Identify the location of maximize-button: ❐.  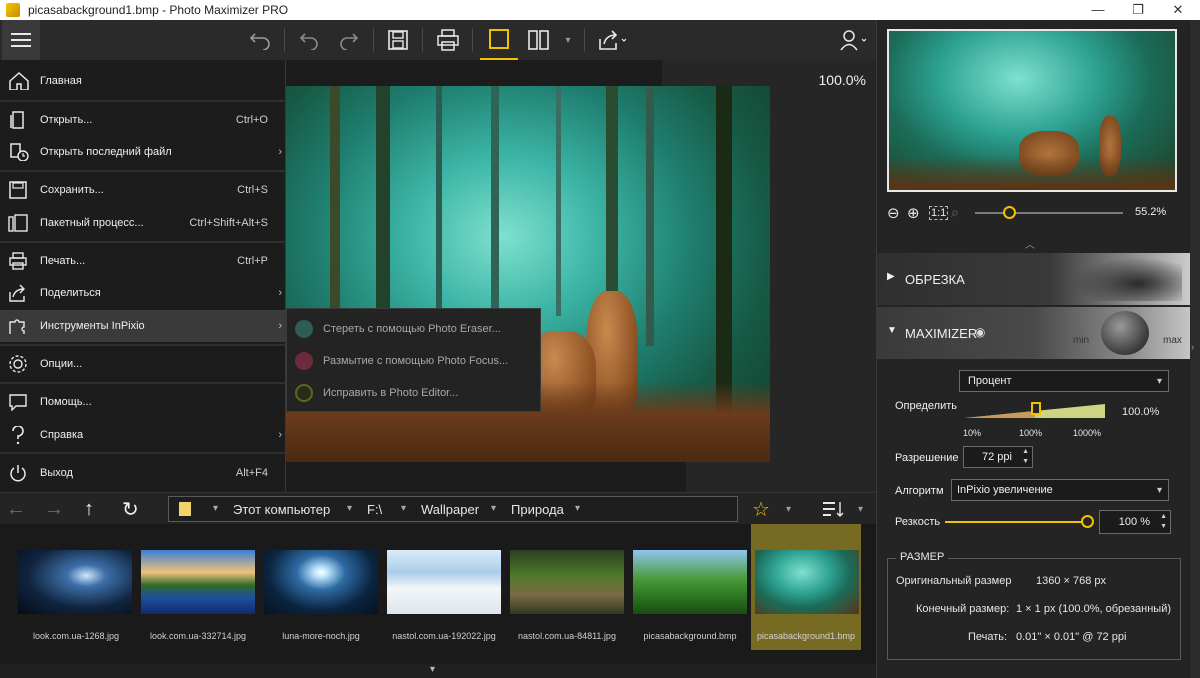
(1138, 10).